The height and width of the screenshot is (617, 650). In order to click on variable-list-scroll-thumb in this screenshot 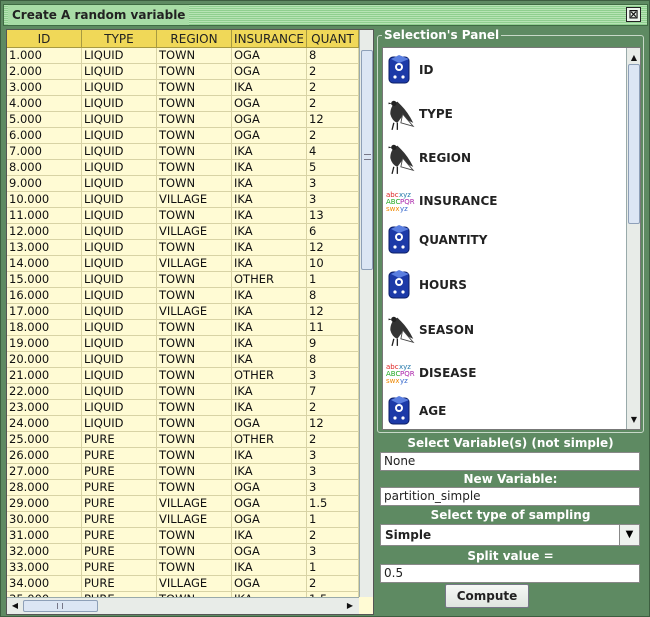, I will do `click(634, 144)`.